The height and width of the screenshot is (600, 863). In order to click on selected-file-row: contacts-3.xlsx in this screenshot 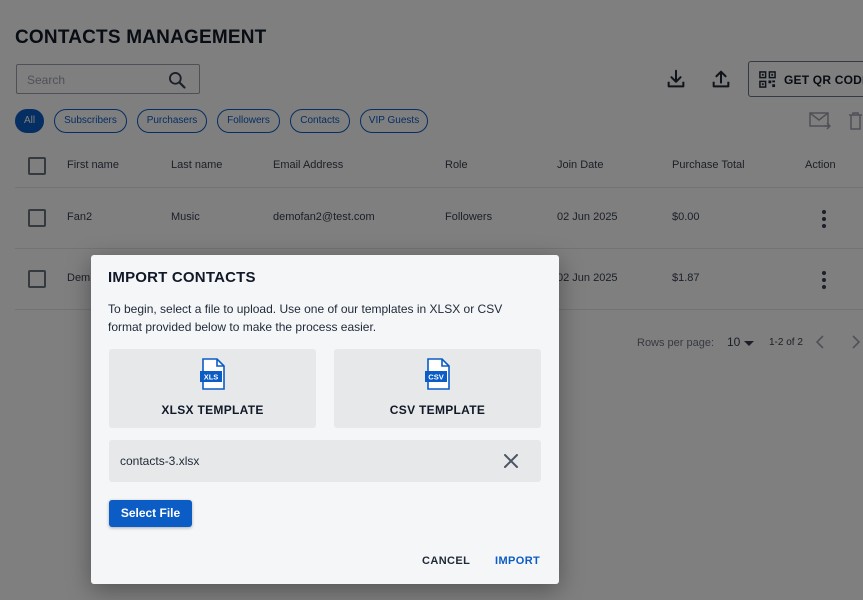, I will do `click(325, 461)`.